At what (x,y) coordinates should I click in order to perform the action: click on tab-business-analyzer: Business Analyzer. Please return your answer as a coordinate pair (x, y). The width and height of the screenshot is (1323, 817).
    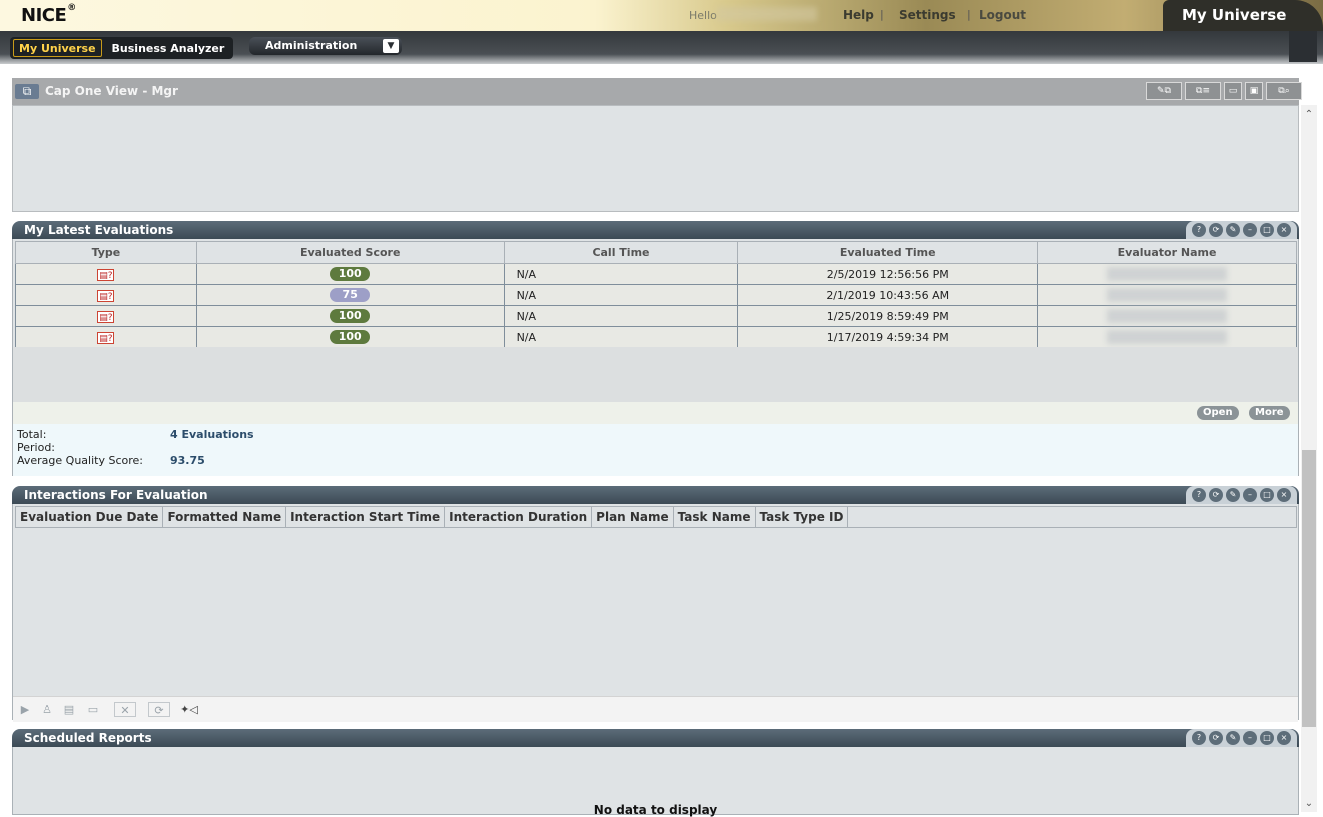
    Looking at the image, I should click on (168, 48).